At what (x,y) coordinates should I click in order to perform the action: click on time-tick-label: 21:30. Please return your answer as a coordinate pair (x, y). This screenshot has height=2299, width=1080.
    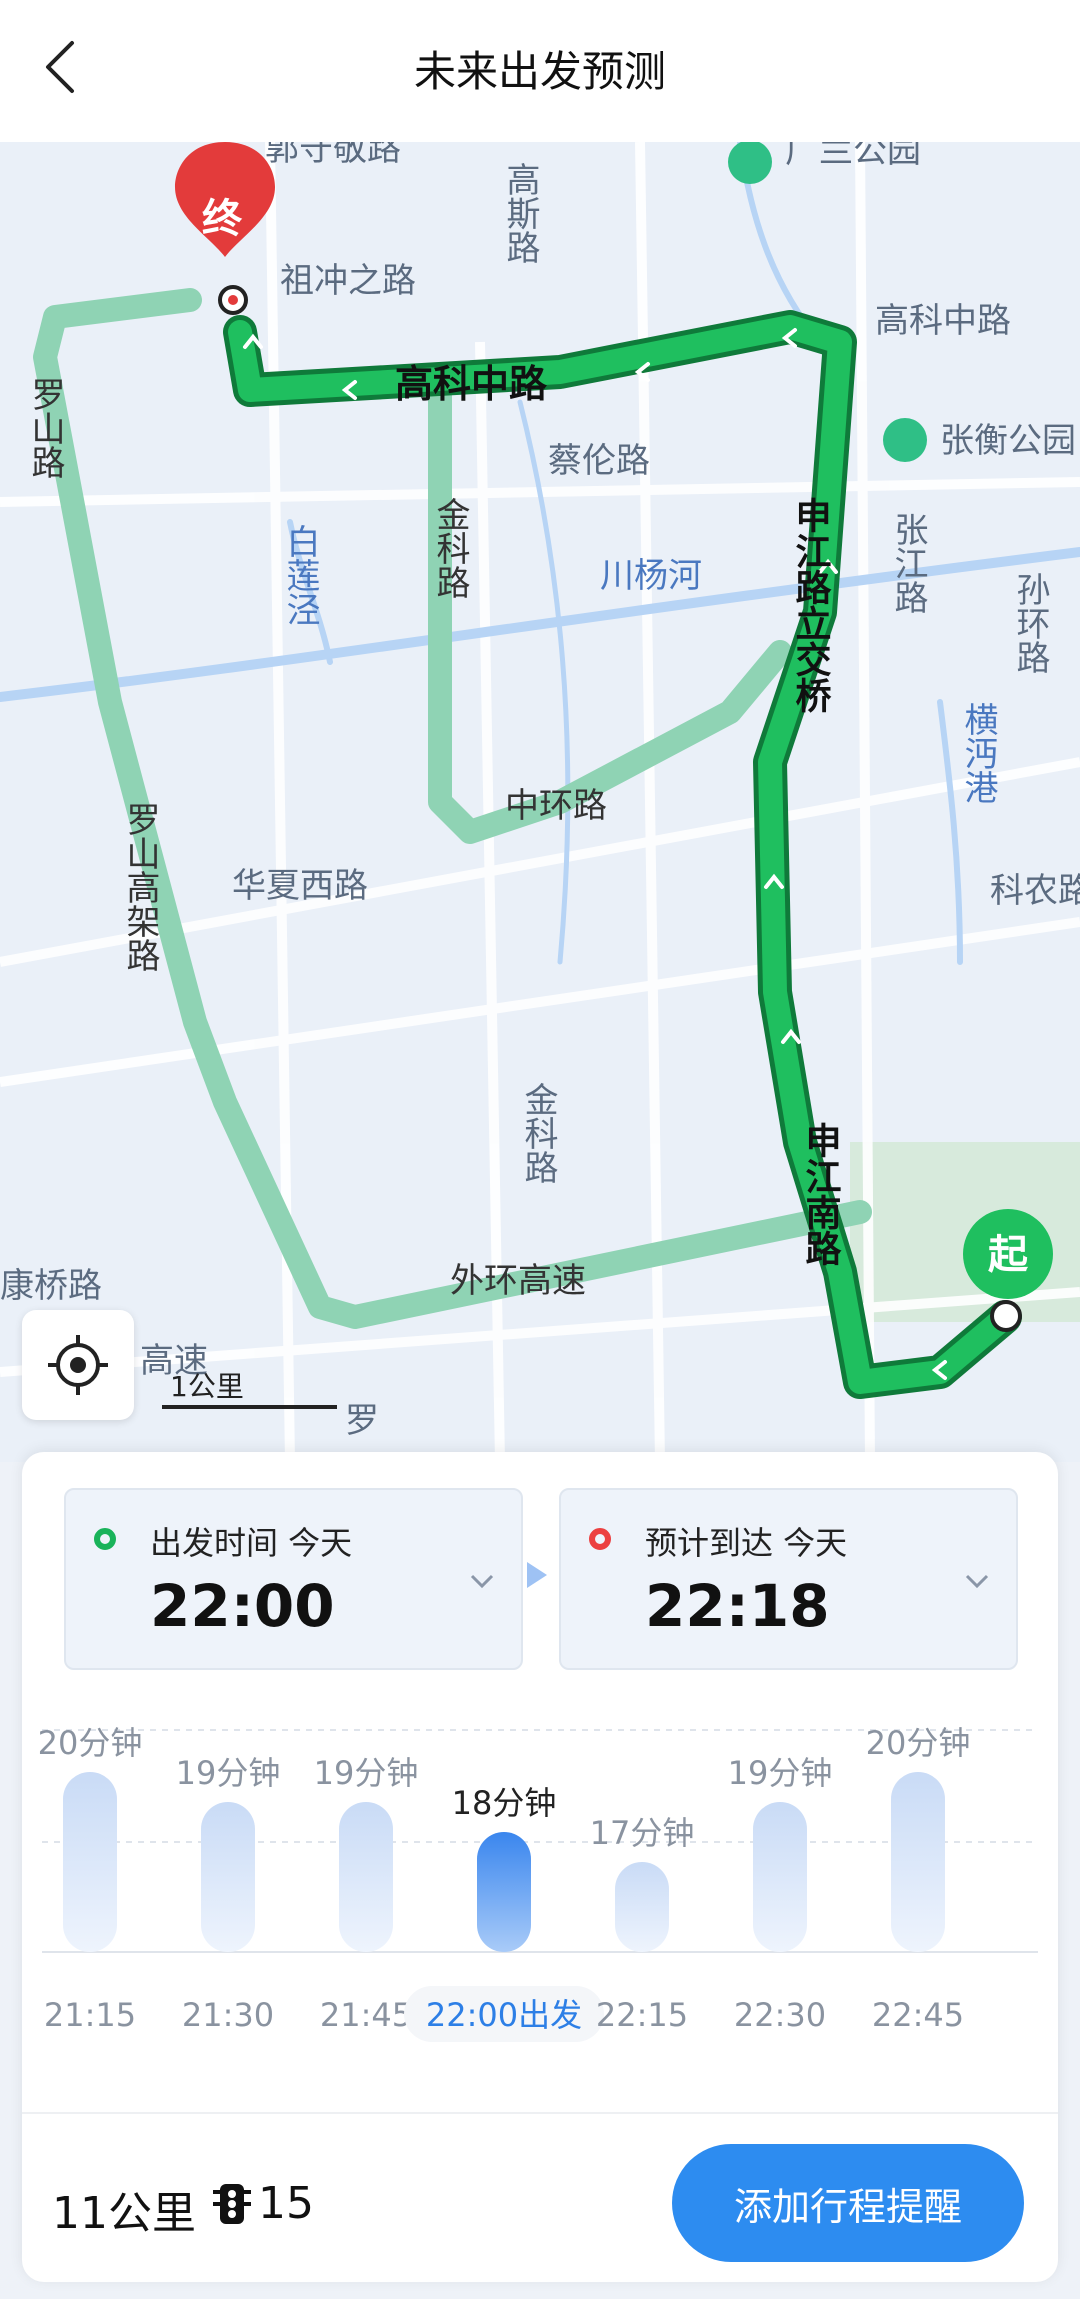
    Looking at the image, I should click on (228, 2015).